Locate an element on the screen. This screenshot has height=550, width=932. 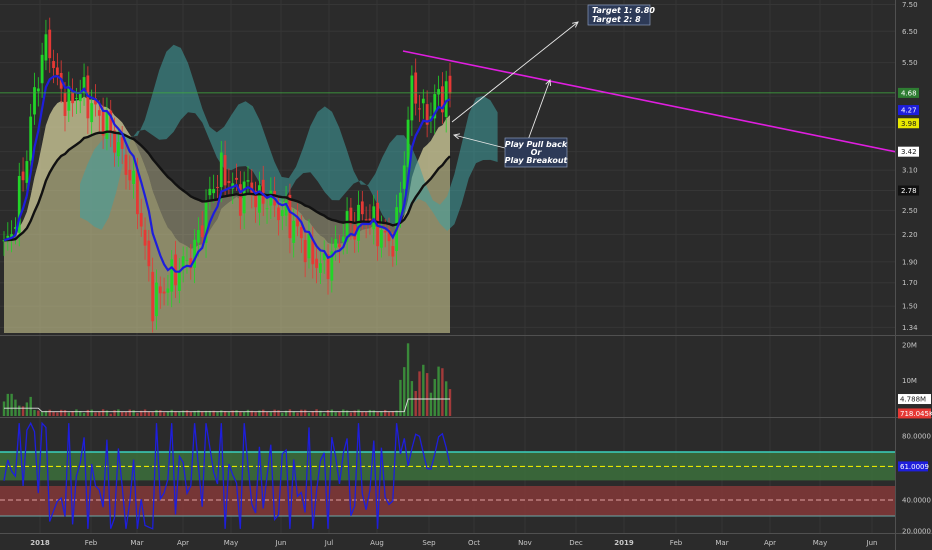
price-tick-label: 1.50 is located at coordinates (910, 307).